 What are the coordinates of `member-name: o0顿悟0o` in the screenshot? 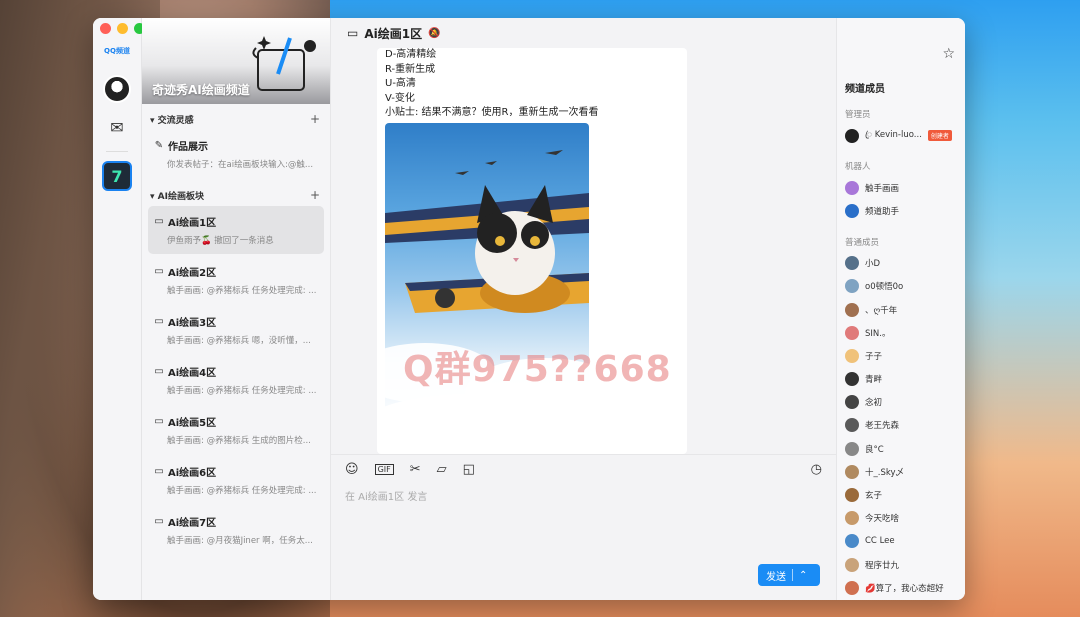 It's located at (884, 287).